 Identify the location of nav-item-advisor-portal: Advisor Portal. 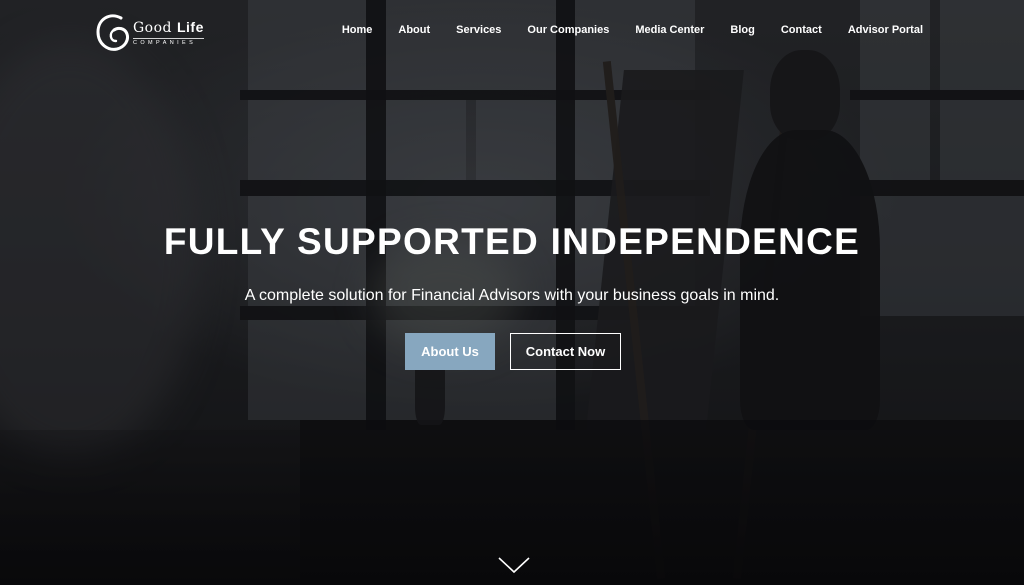
(885, 30).